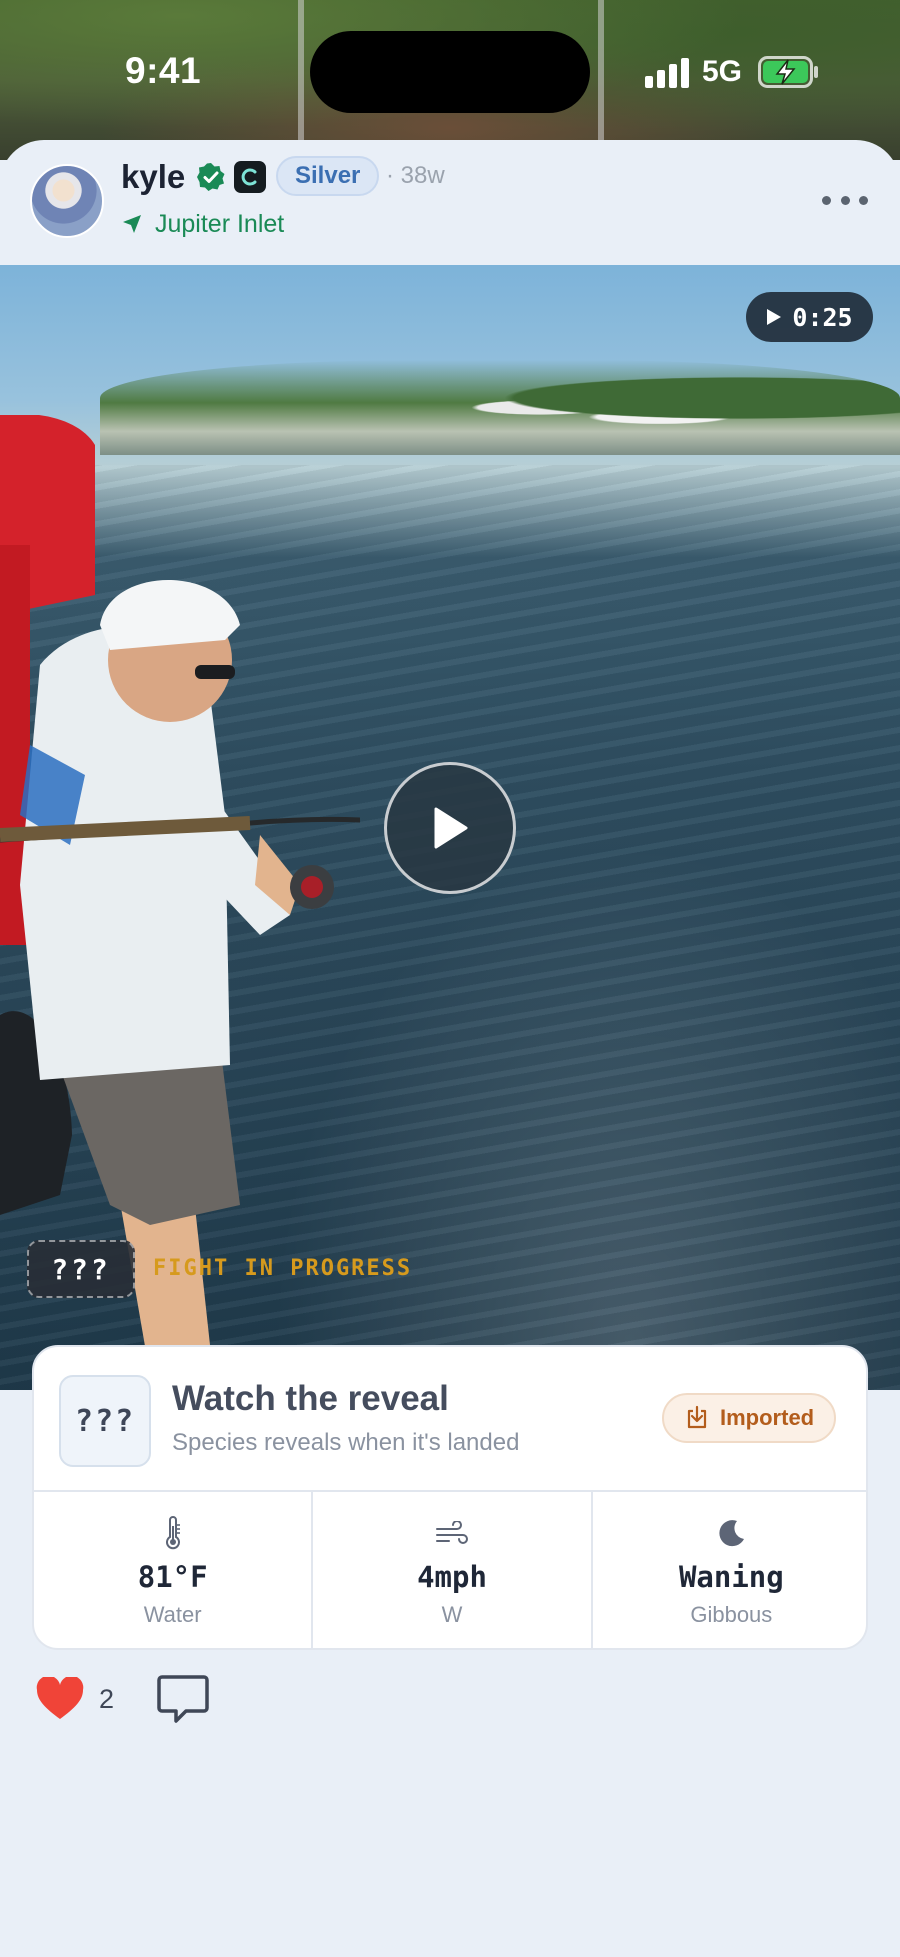  I want to click on tier-badge: Silver, so click(328, 176).